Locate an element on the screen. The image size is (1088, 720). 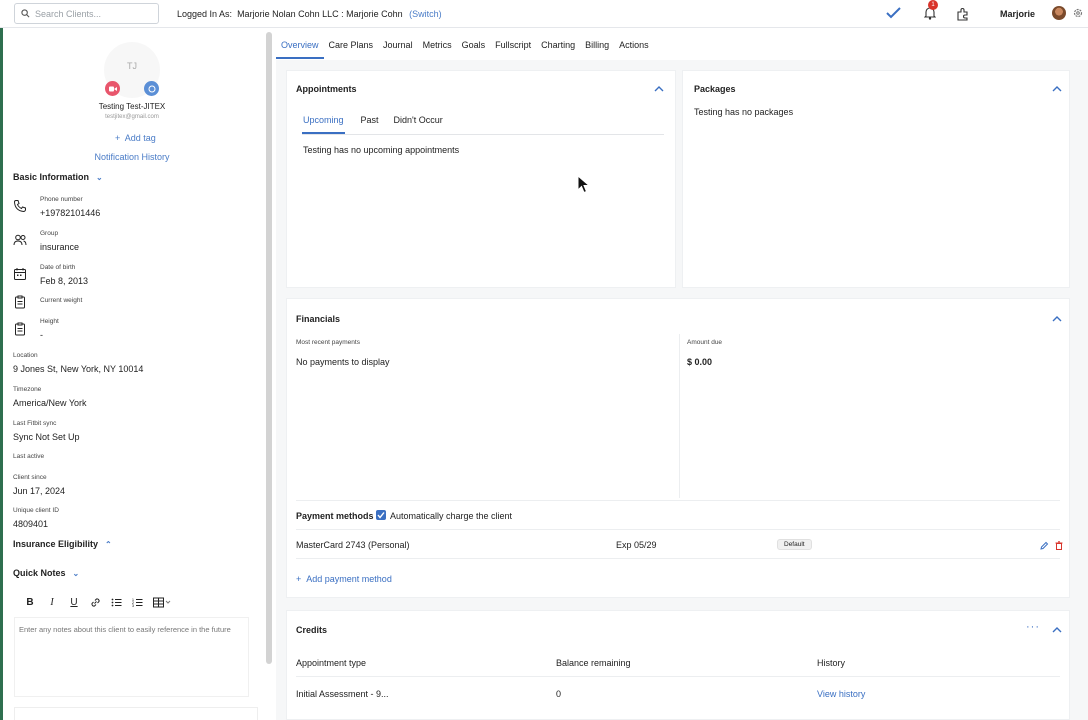
trash-icon is located at coordinates (1059, 545).